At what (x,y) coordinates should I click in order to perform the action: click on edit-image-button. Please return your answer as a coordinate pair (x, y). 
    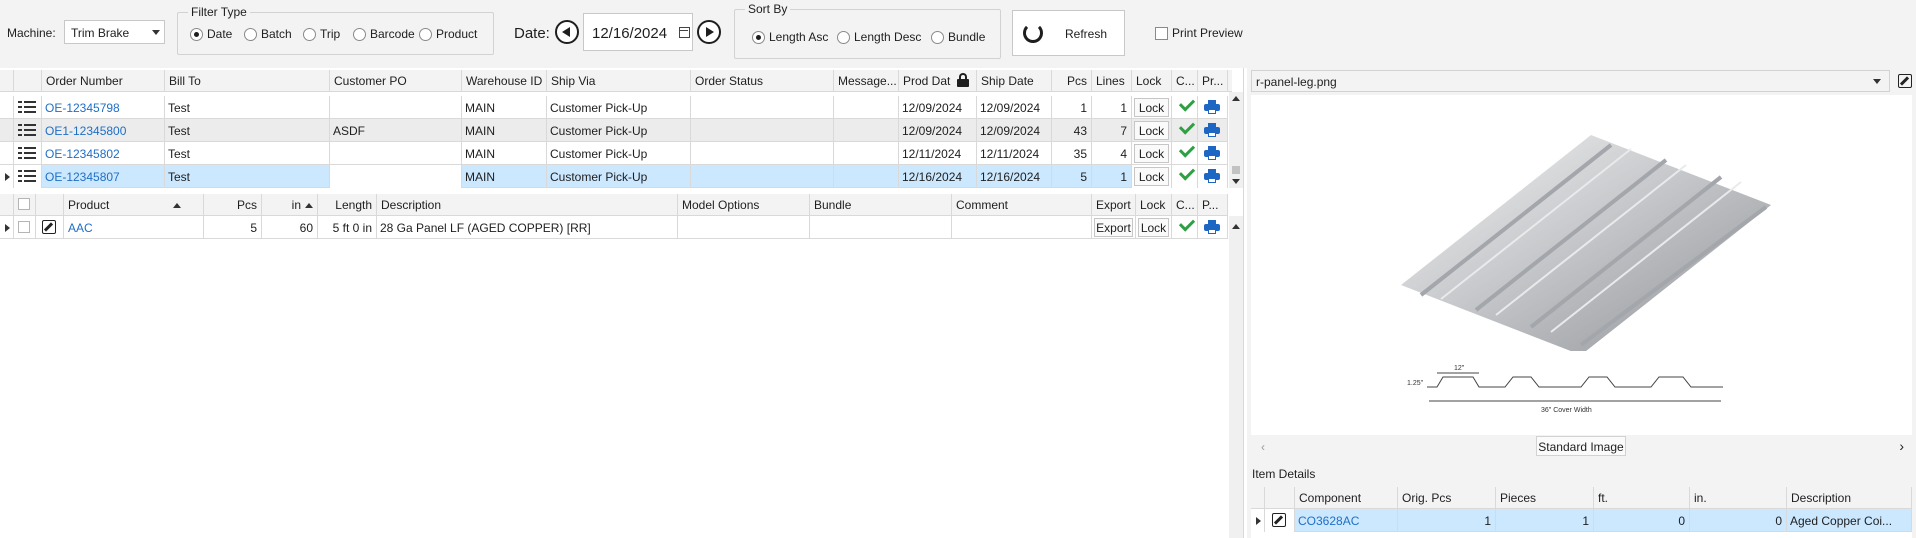
    Looking at the image, I should click on (1905, 81).